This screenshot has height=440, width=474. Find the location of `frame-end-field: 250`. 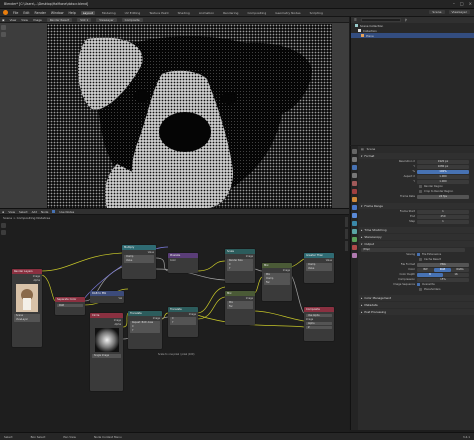

frame-end-field: 250 is located at coordinates (443, 216).